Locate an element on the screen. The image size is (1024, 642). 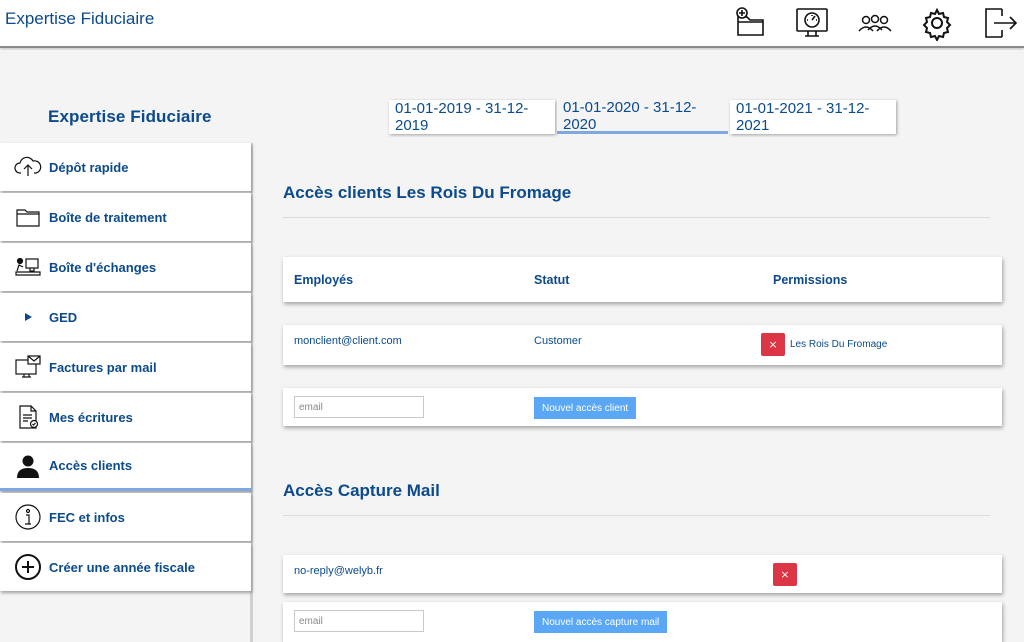
sidebar-item-fec-infos: FEC et infos is located at coordinates (125, 517).